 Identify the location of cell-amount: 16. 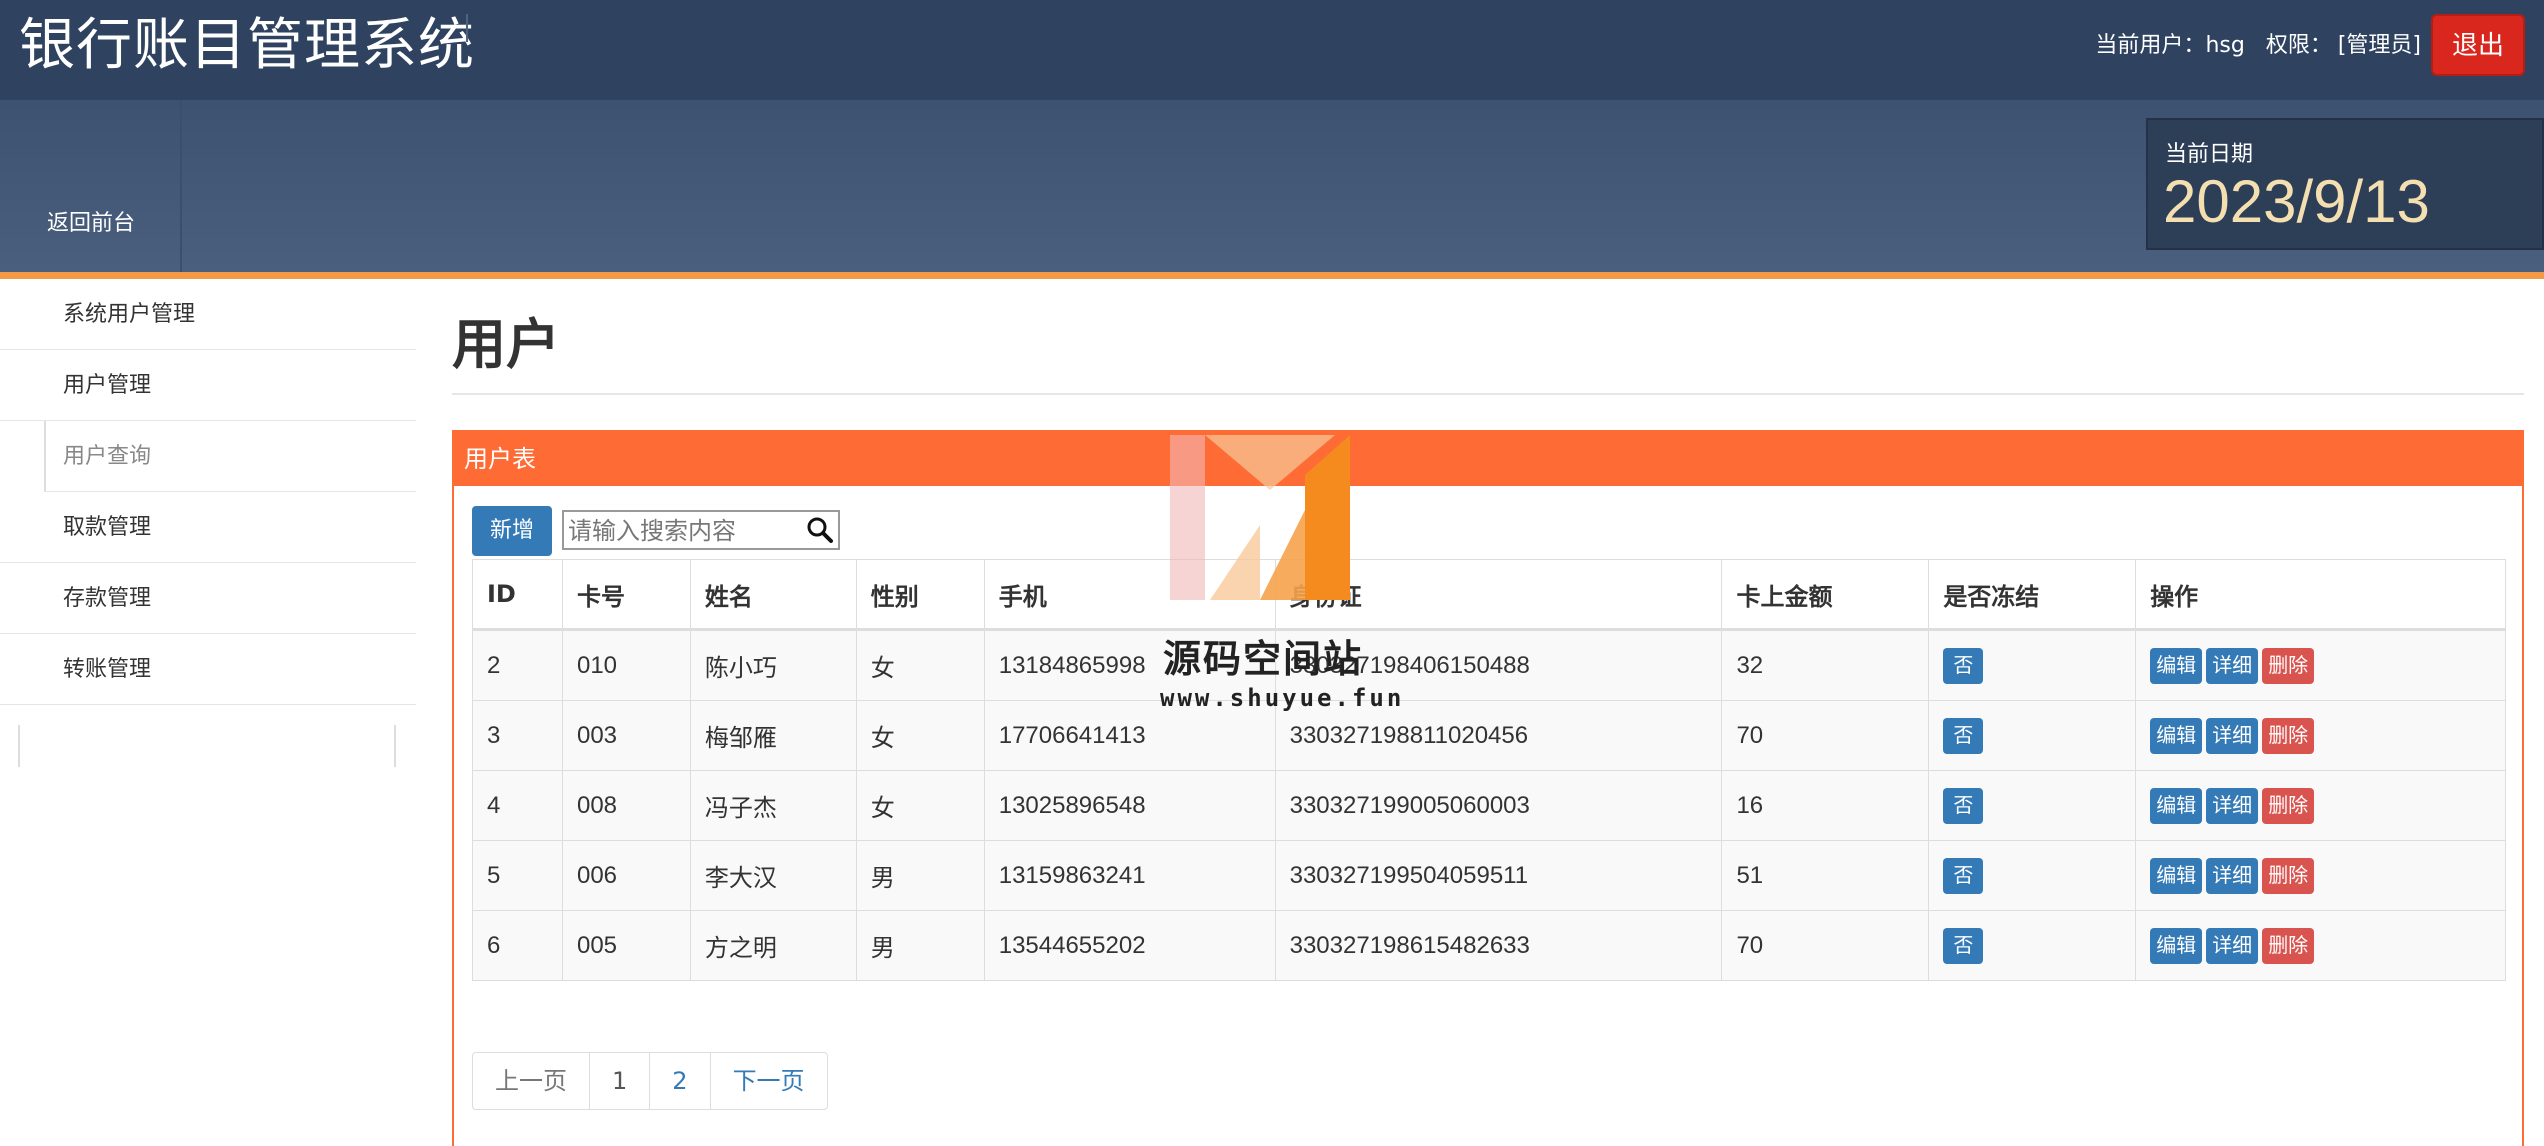
(1825, 805).